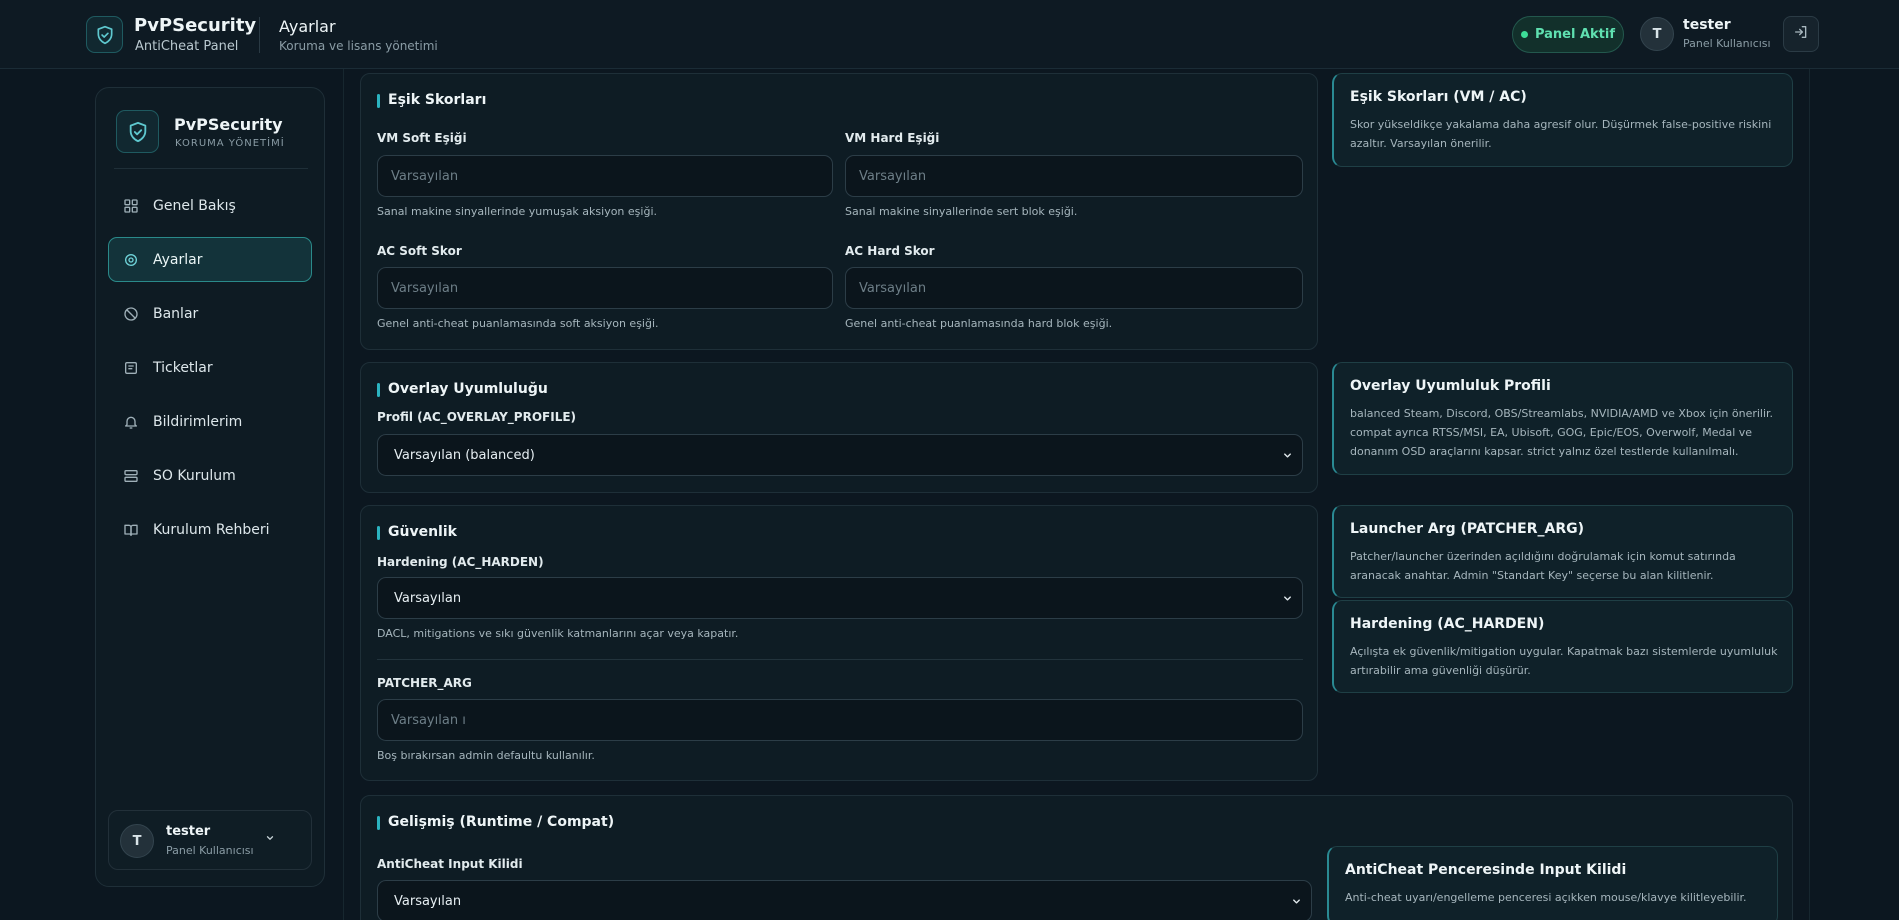 The height and width of the screenshot is (920, 1899). Describe the element at coordinates (1467, 529) in the screenshot. I see `info-title: Launcher Arg (PATCHER_ARG)` at that location.